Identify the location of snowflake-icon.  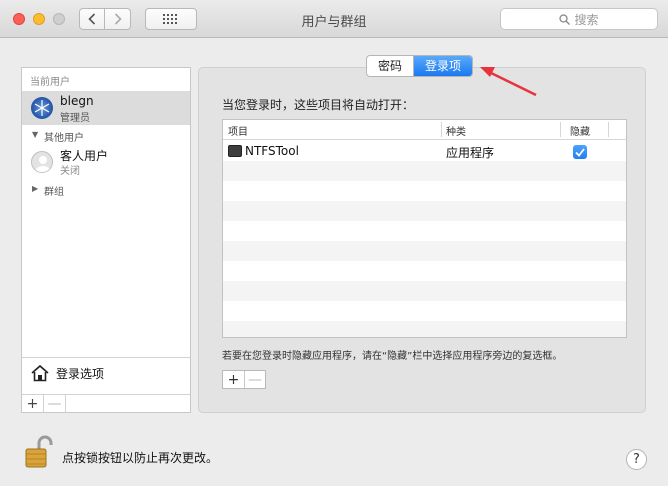
(42, 108).